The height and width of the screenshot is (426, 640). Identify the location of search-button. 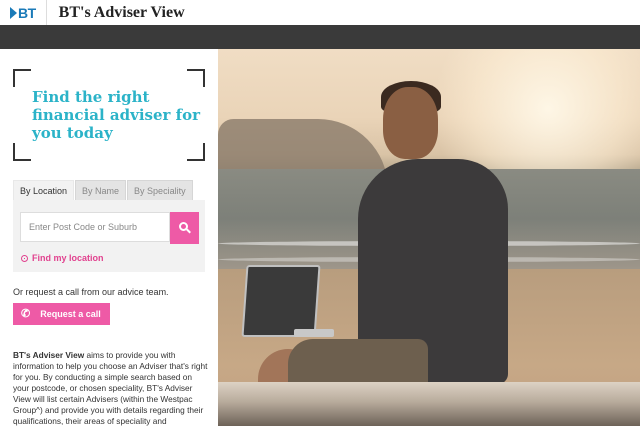
(184, 228).